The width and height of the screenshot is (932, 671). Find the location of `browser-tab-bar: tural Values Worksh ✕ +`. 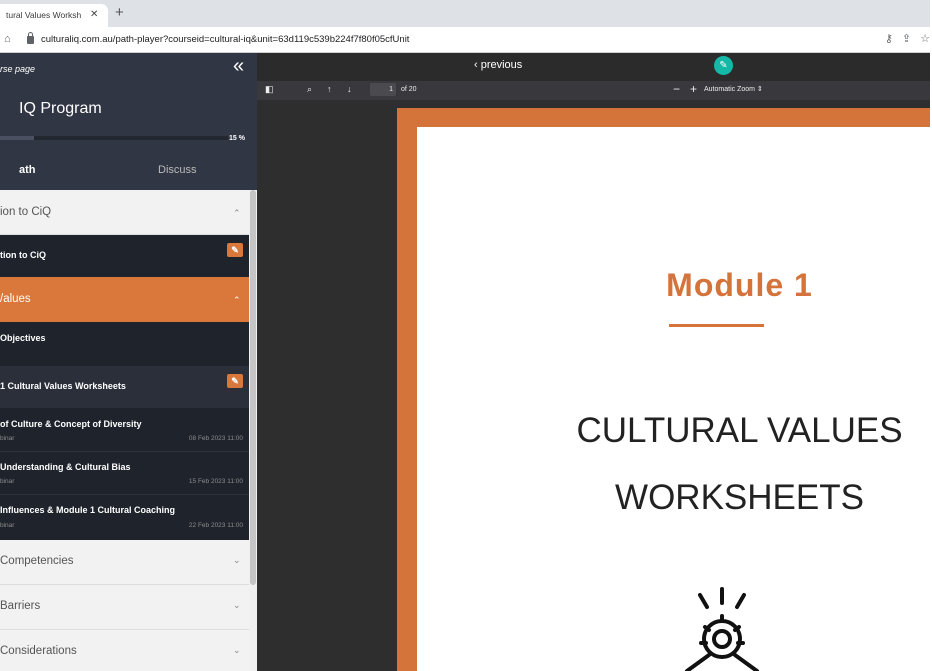

browser-tab-bar: tural Values Worksh ✕ + is located at coordinates (466, 13).